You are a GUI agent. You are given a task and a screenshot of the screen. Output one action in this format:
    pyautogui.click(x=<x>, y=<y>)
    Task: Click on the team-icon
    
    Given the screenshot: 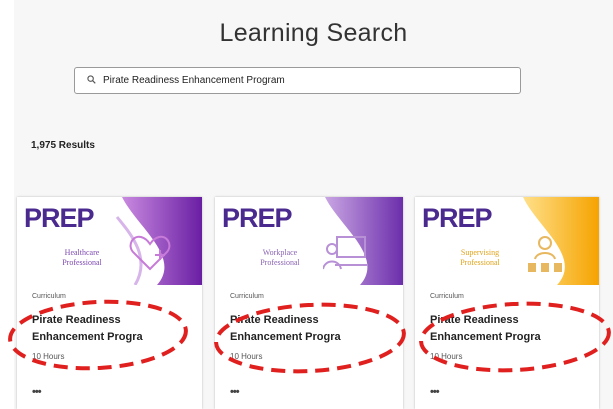 What is the action you would take?
    pyautogui.click(x=545, y=254)
    